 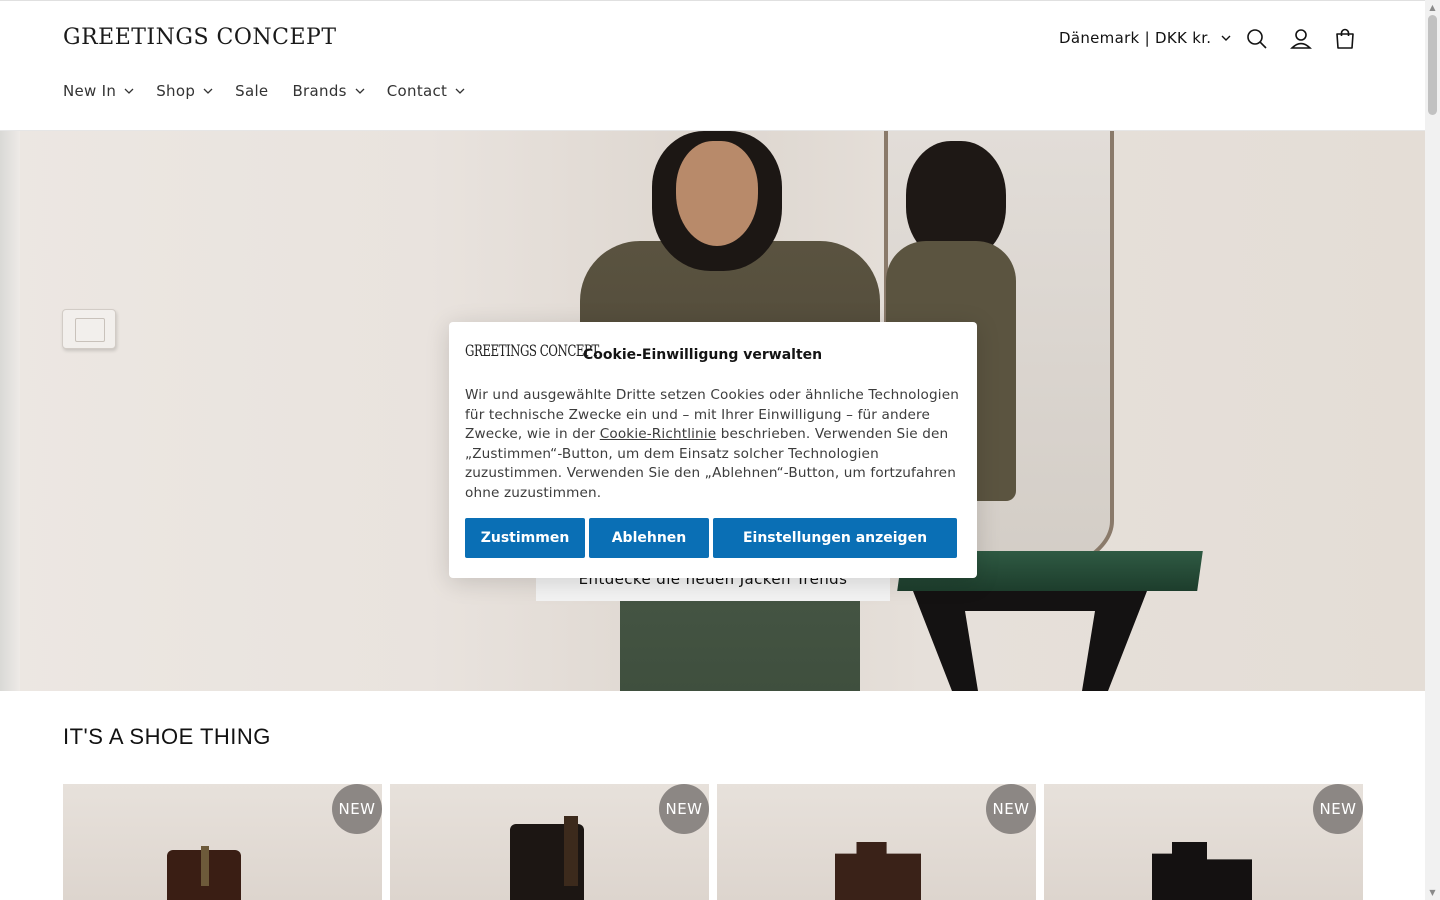 I want to click on wall-switch-image, so click(x=89, y=329).